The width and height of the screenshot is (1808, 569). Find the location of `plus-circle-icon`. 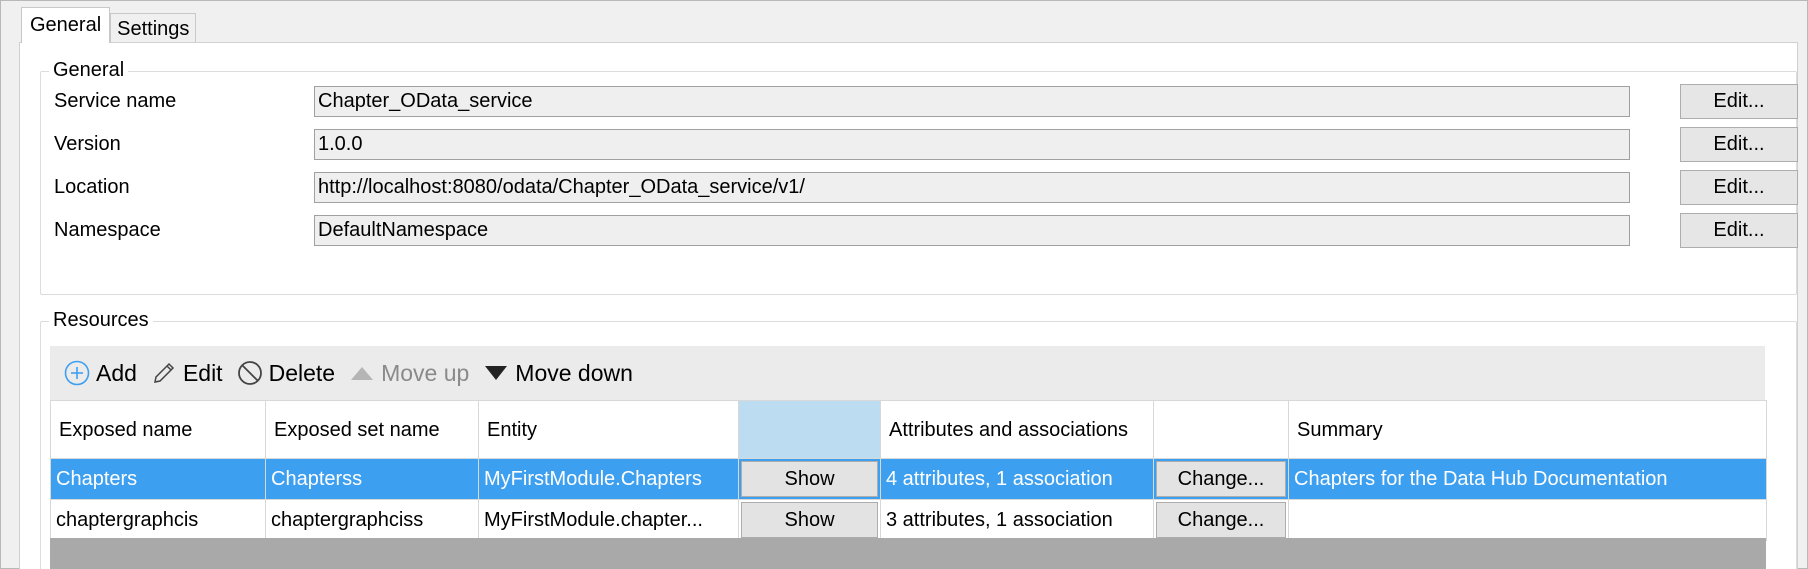

plus-circle-icon is located at coordinates (77, 373).